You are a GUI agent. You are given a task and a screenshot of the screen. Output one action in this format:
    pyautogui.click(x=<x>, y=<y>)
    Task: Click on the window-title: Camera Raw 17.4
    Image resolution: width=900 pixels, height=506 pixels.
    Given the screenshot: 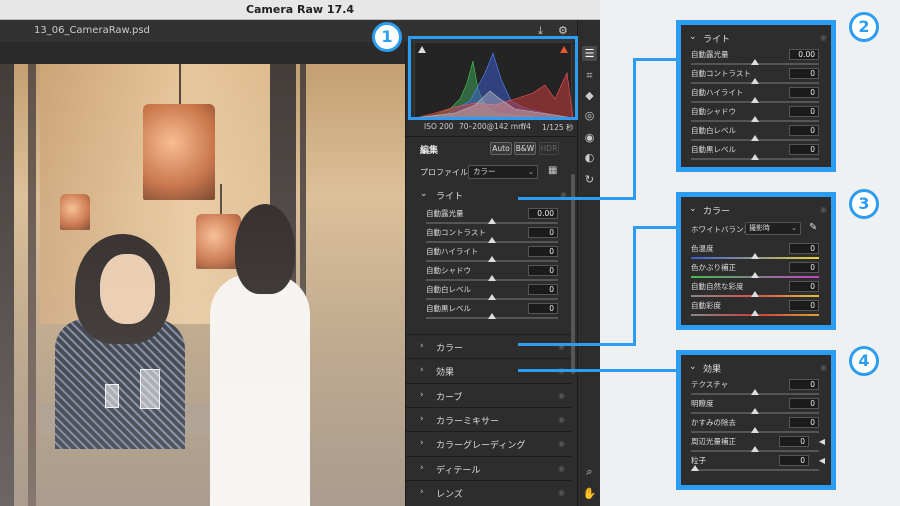 What is the action you would take?
    pyautogui.click(x=300, y=10)
    